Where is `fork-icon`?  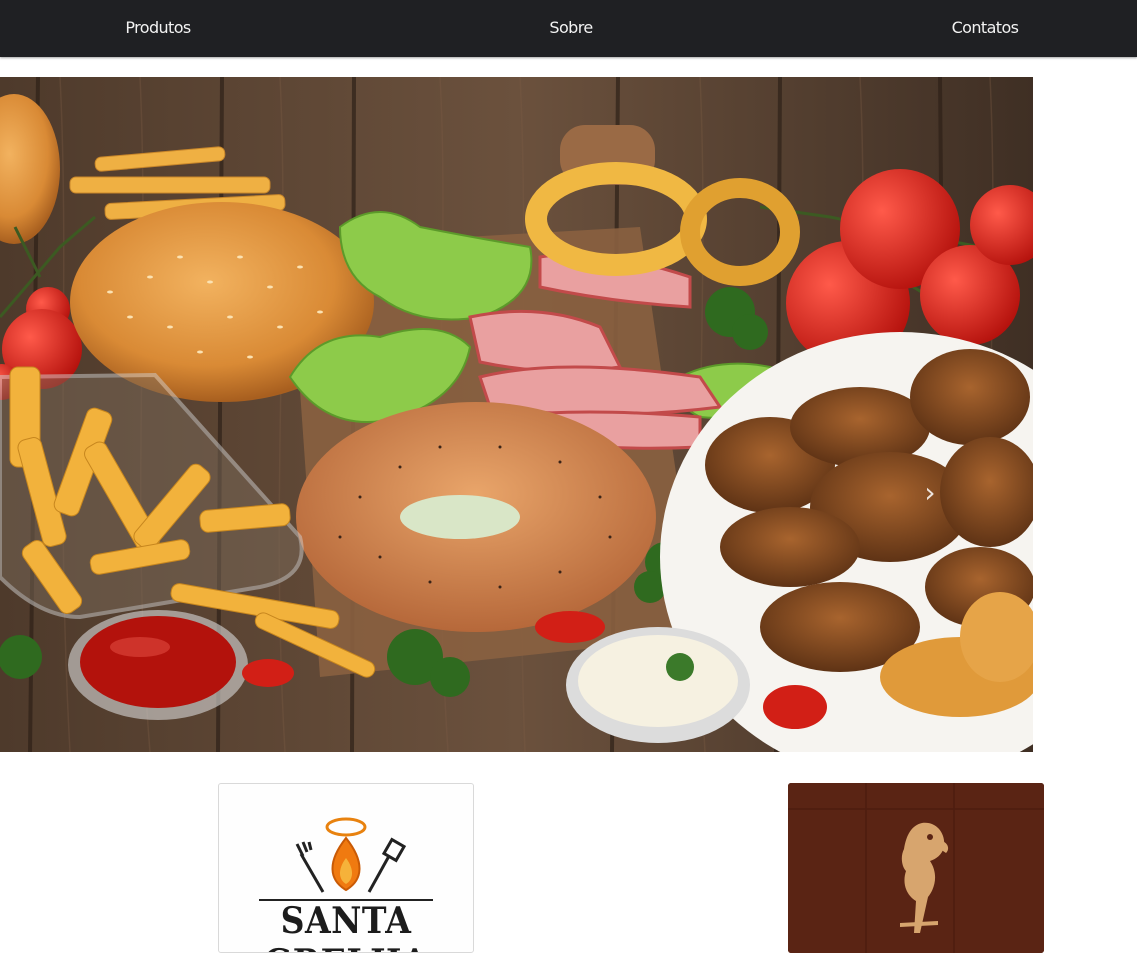 fork-icon is located at coordinates (310, 867).